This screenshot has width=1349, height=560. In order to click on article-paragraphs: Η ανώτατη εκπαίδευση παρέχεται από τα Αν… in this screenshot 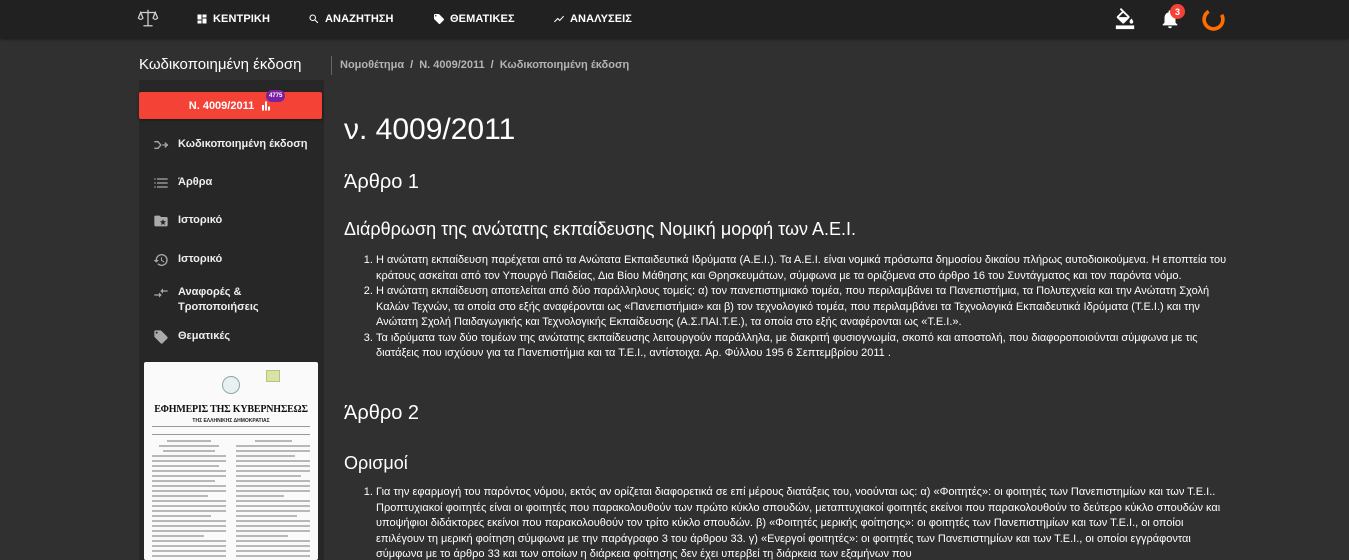, I will do `click(802, 307)`.